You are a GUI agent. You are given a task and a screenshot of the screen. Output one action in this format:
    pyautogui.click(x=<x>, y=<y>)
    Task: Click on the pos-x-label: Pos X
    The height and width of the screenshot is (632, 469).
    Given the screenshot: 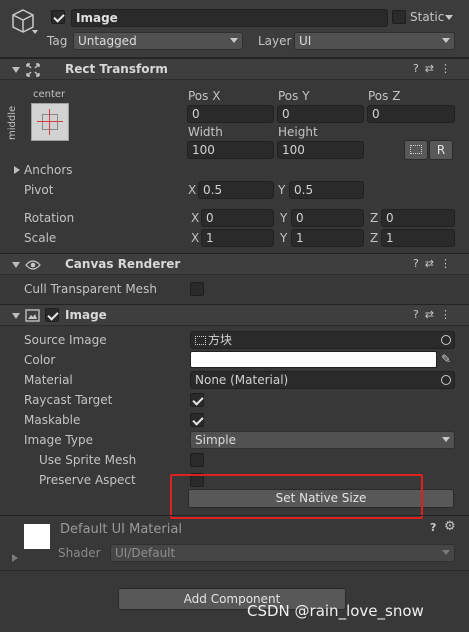 What is the action you would take?
    pyautogui.click(x=204, y=96)
    